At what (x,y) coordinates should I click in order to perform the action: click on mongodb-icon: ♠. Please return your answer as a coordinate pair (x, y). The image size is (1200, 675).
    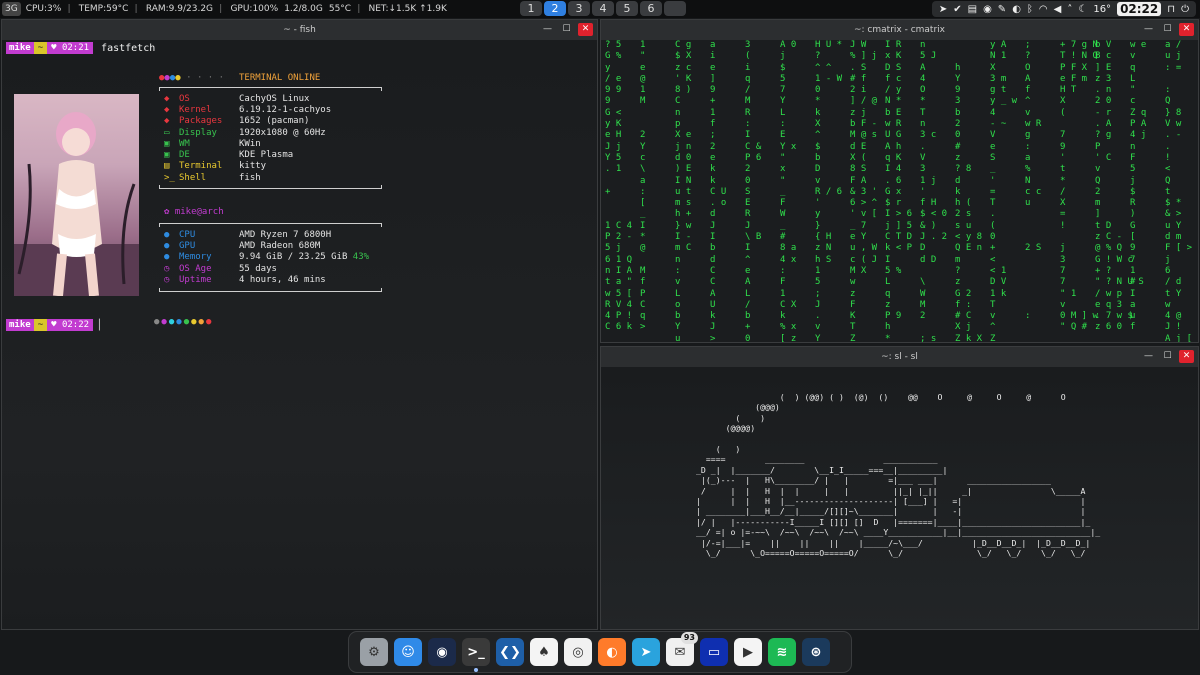
    Looking at the image, I should click on (544, 652).